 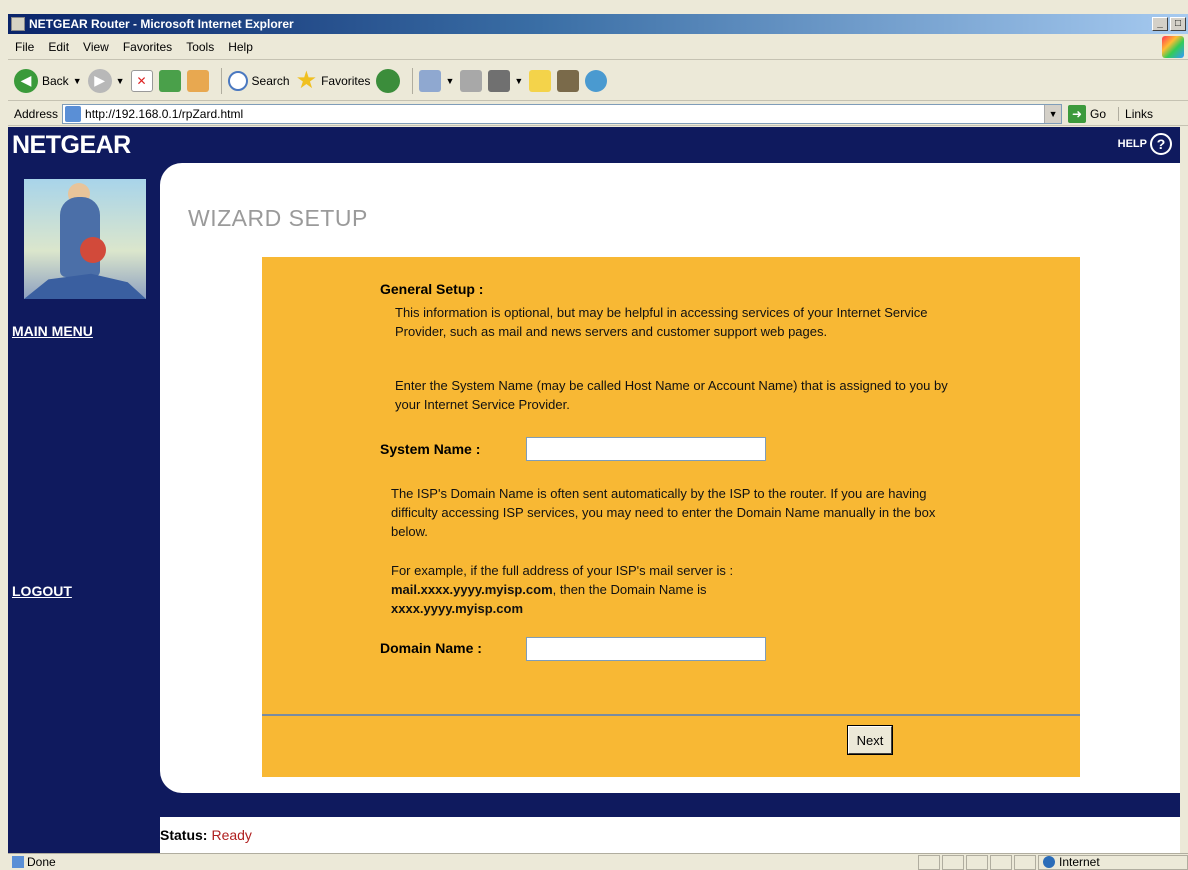 What do you see at coordinates (449, 81) in the screenshot?
I see `mail-dropdown-icon: ▼` at bounding box center [449, 81].